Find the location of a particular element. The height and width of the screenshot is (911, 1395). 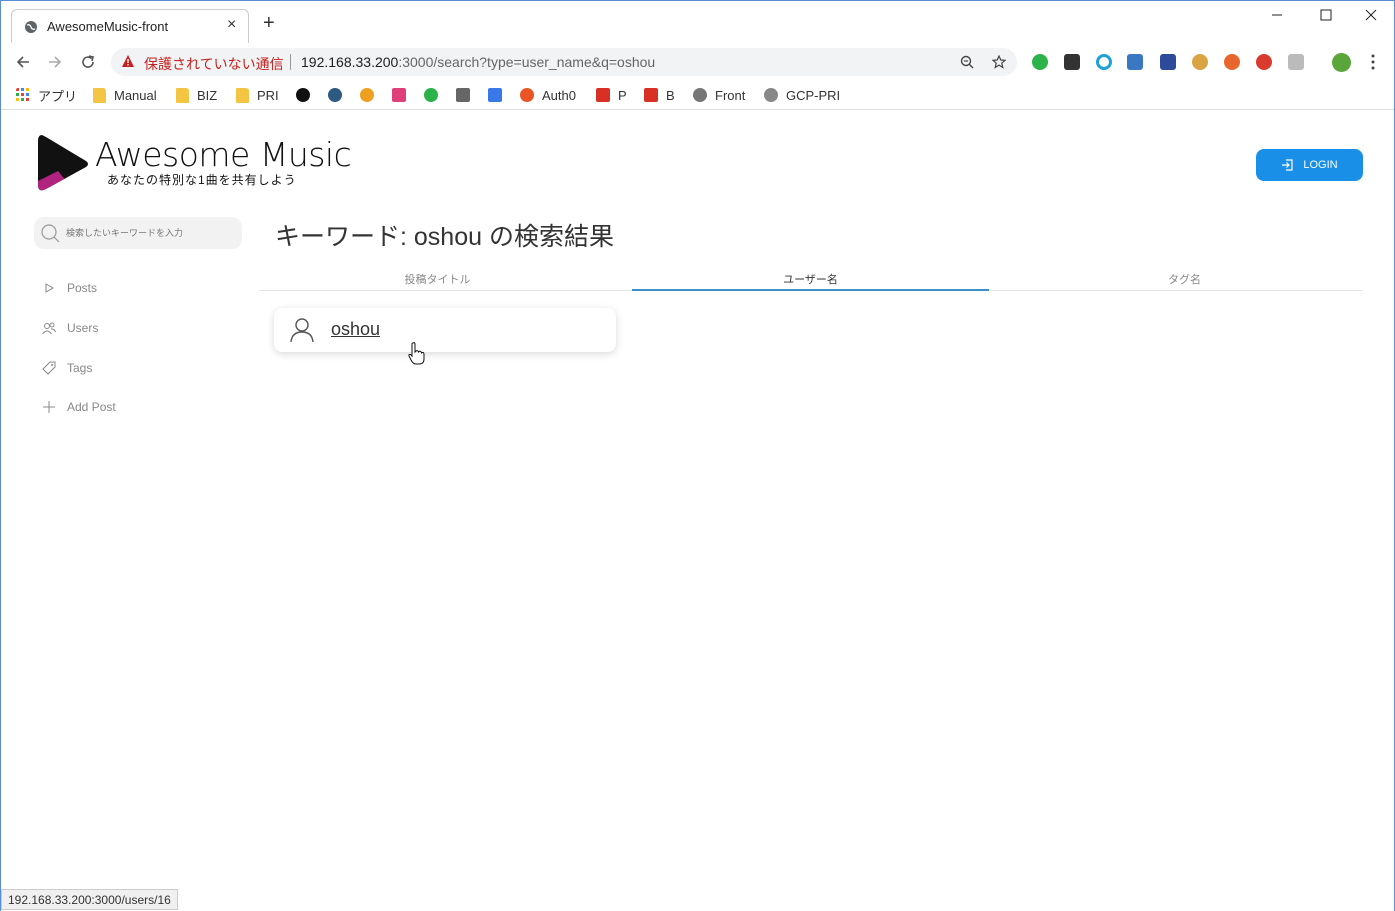

tab-tag-name: タグ名 is located at coordinates (1184, 279).